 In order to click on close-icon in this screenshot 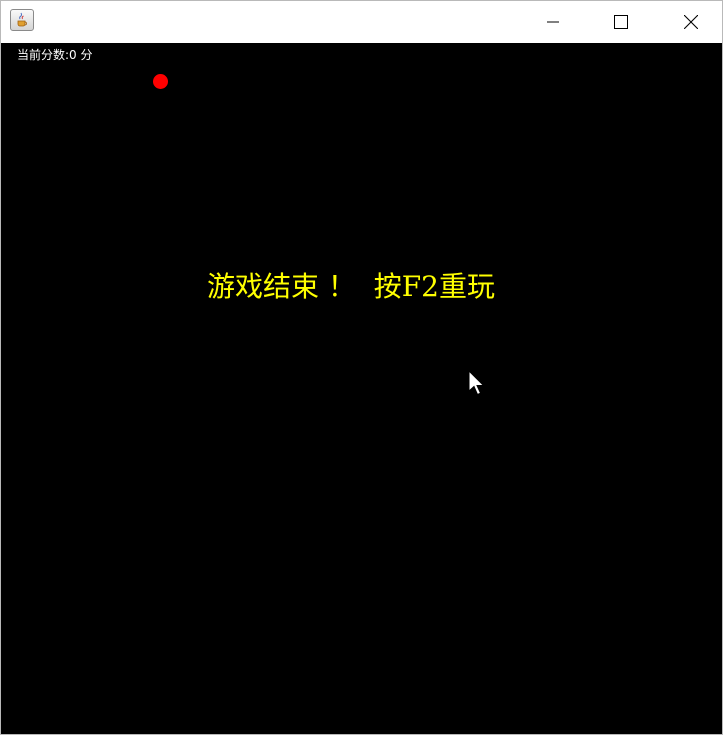, I will do `click(691, 22)`.